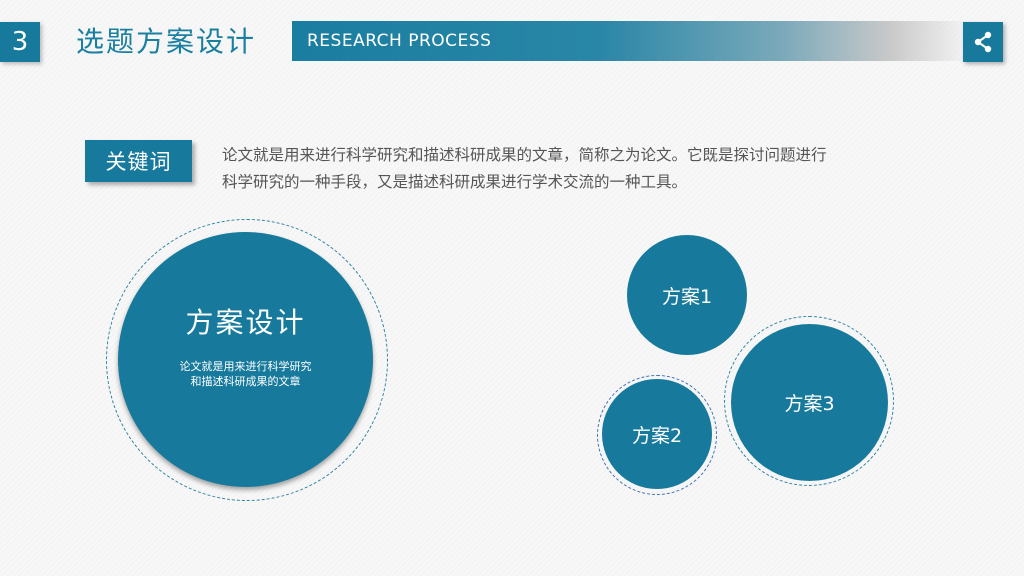 The image size is (1024, 576). Describe the element at coordinates (399, 41) in the screenshot. I see `banner-text: RESEARCH PROCESS` at that location.